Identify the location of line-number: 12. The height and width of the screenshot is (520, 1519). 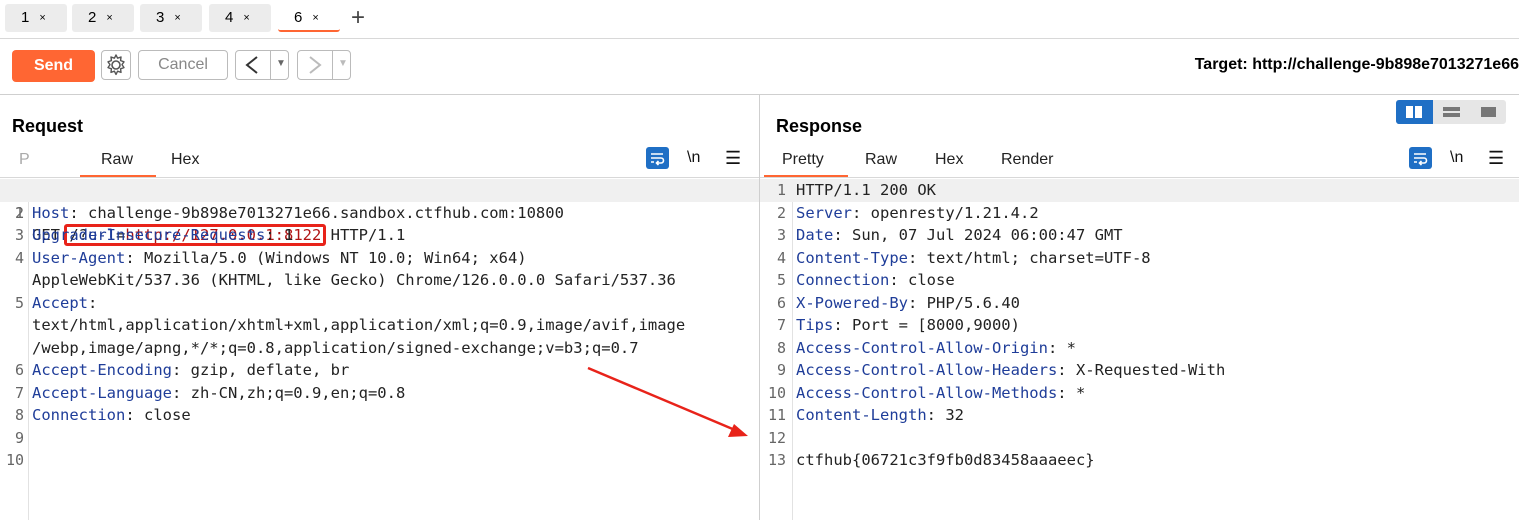
(776, 437).